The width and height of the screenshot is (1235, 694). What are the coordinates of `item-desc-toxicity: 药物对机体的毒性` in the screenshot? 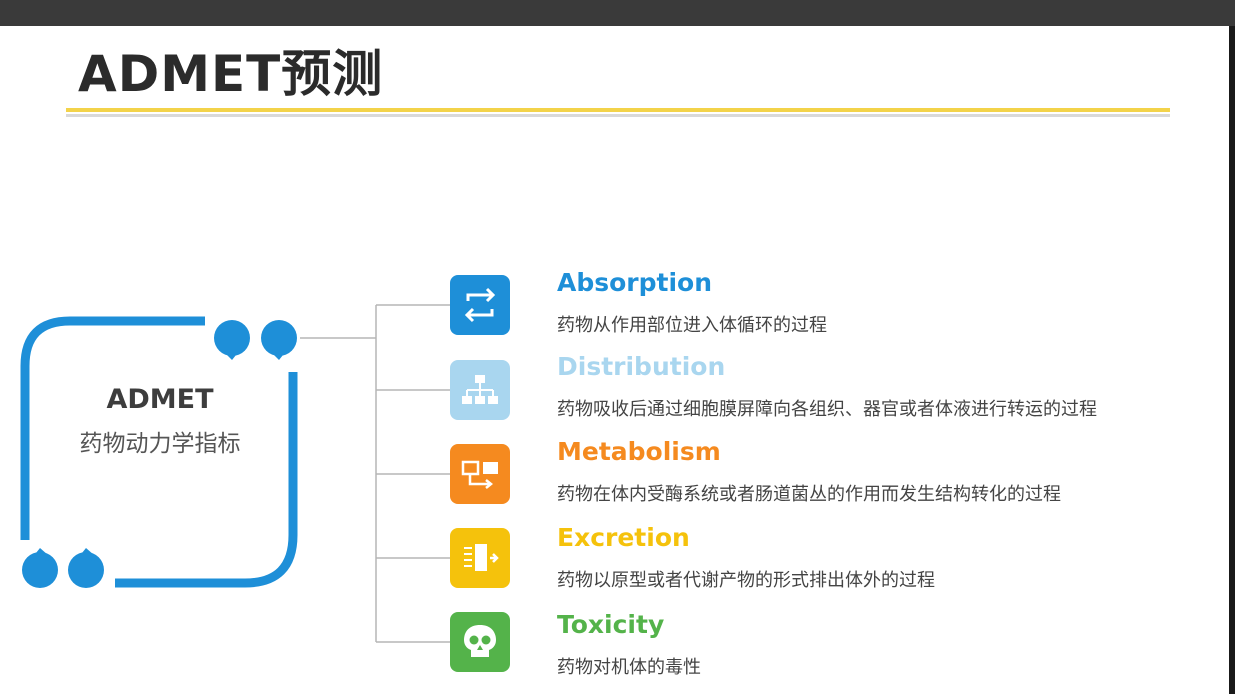 It's located at (629, 667).